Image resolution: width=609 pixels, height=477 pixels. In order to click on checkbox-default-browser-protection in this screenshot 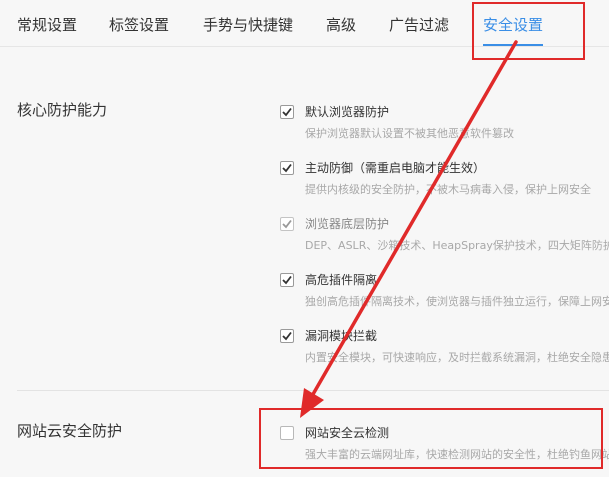, I will do `click(287, 112)`.